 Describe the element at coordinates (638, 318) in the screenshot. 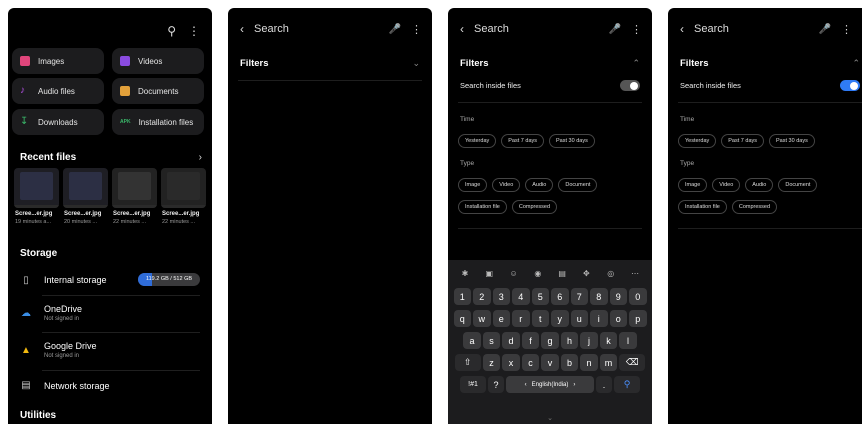

I see `key-p: p` at that location.